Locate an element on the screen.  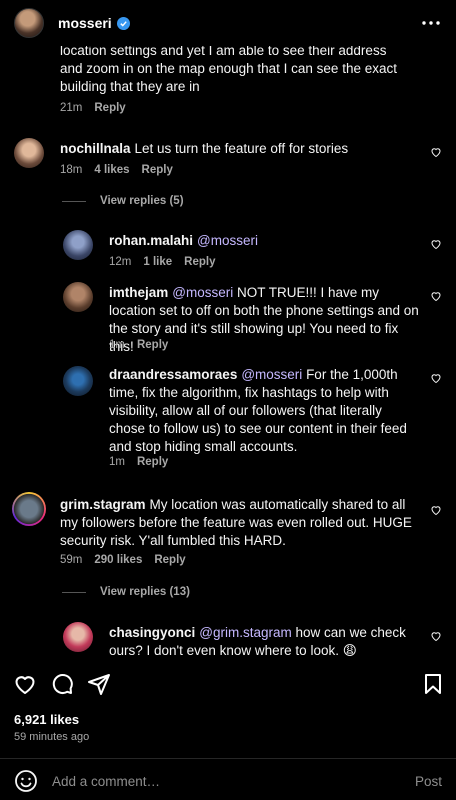
comment-time: 18m is located at coordinates (71, 170).